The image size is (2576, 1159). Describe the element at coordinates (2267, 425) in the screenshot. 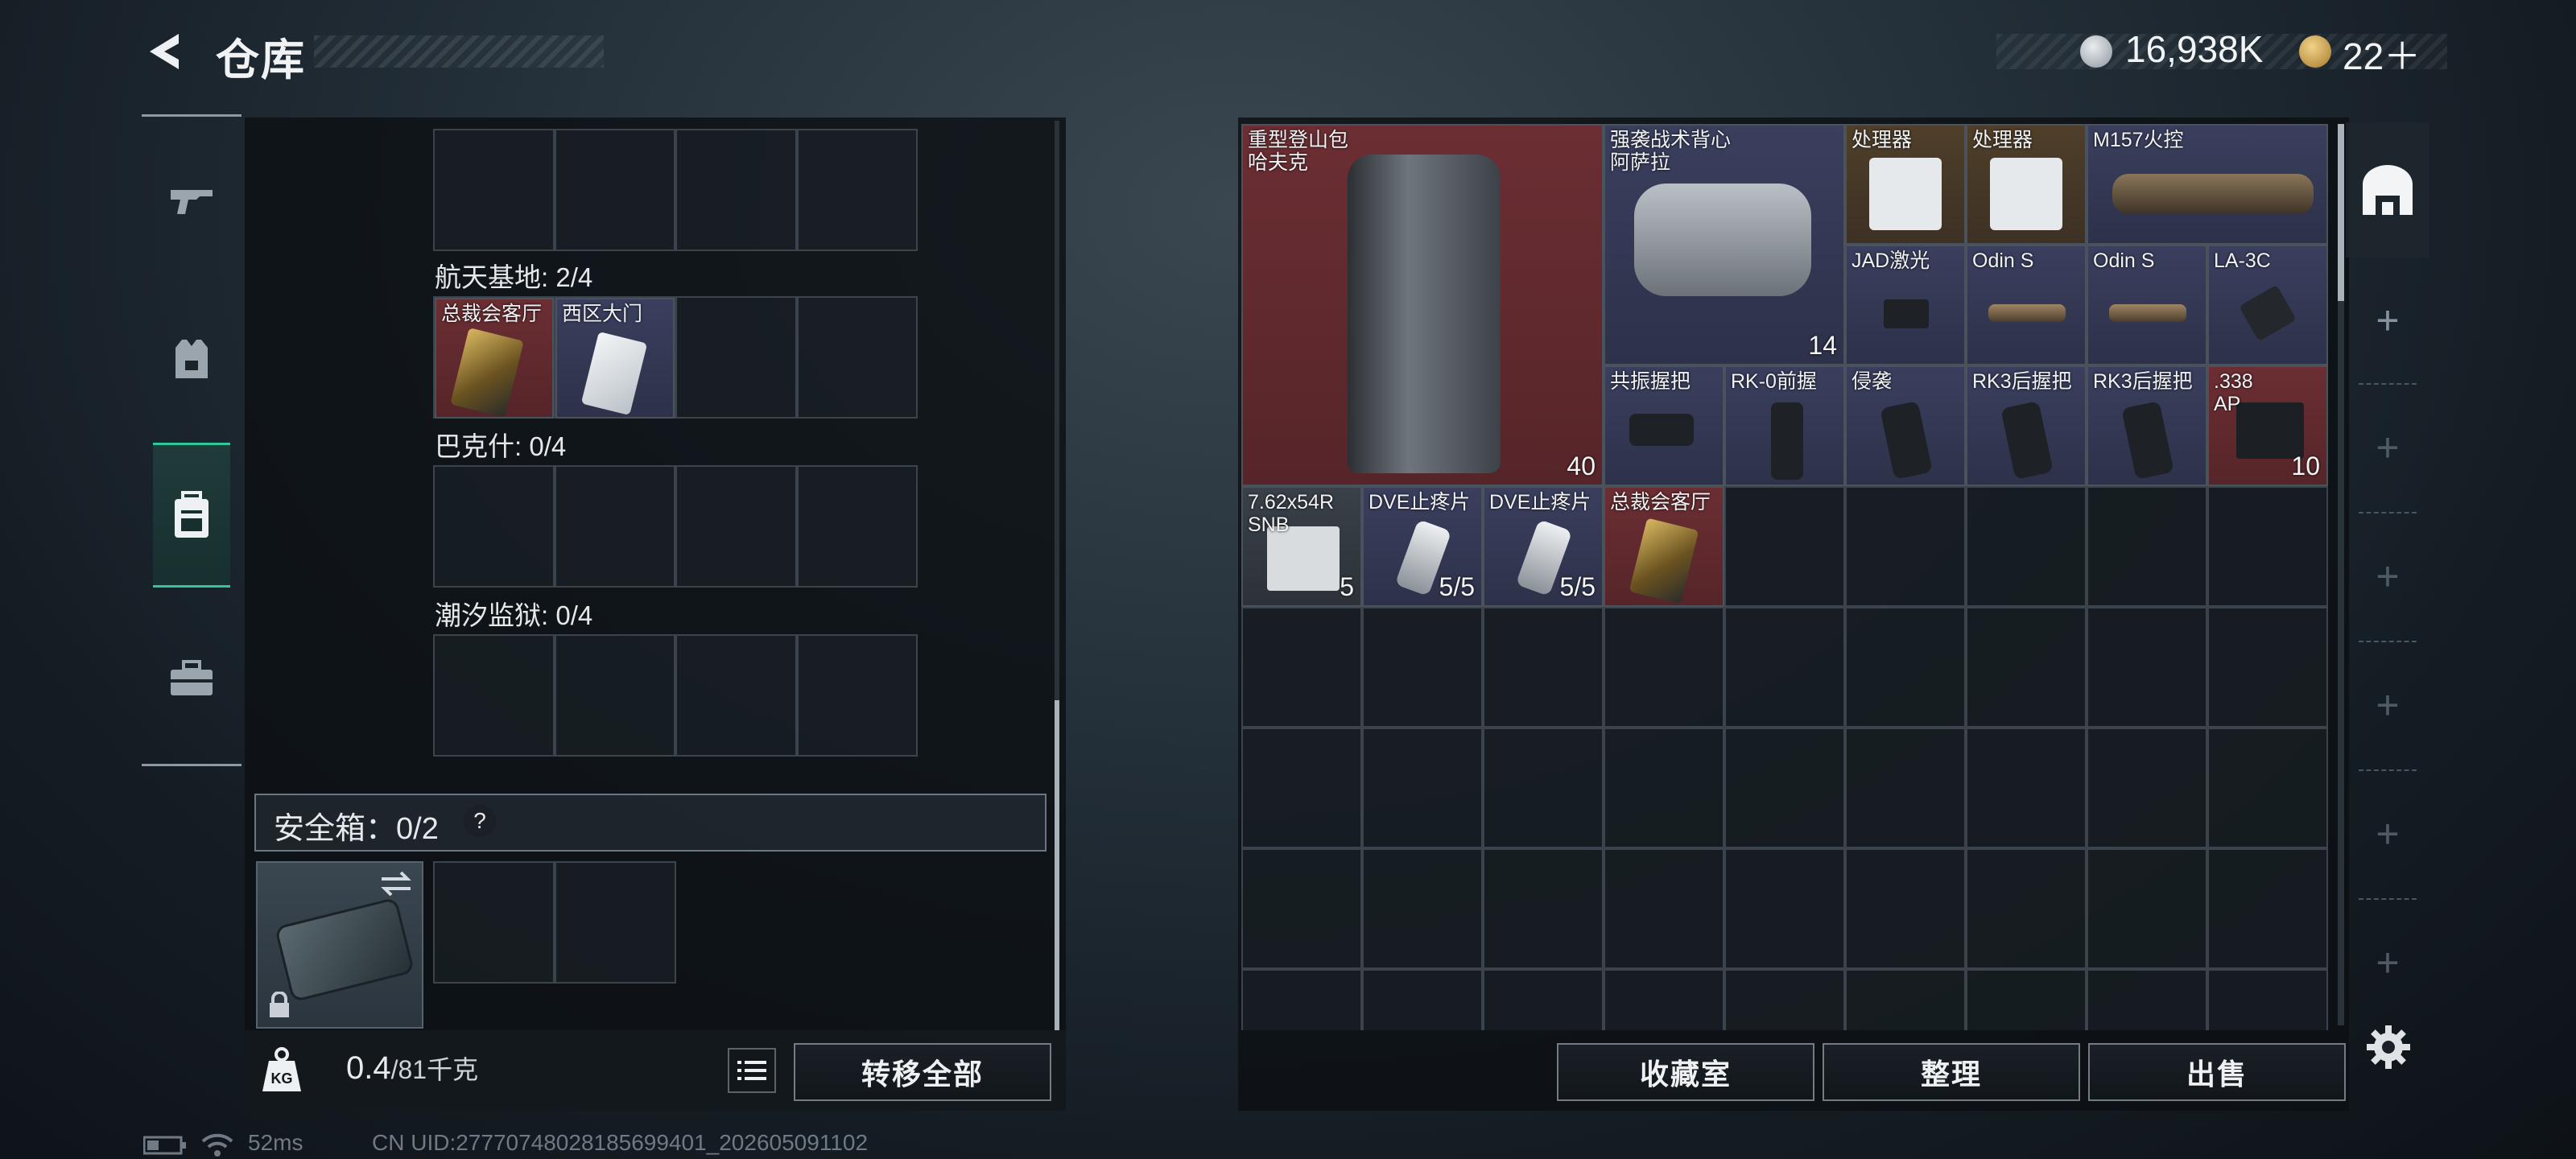

I see `ammo-box-item: .338 AP 10` at that location.